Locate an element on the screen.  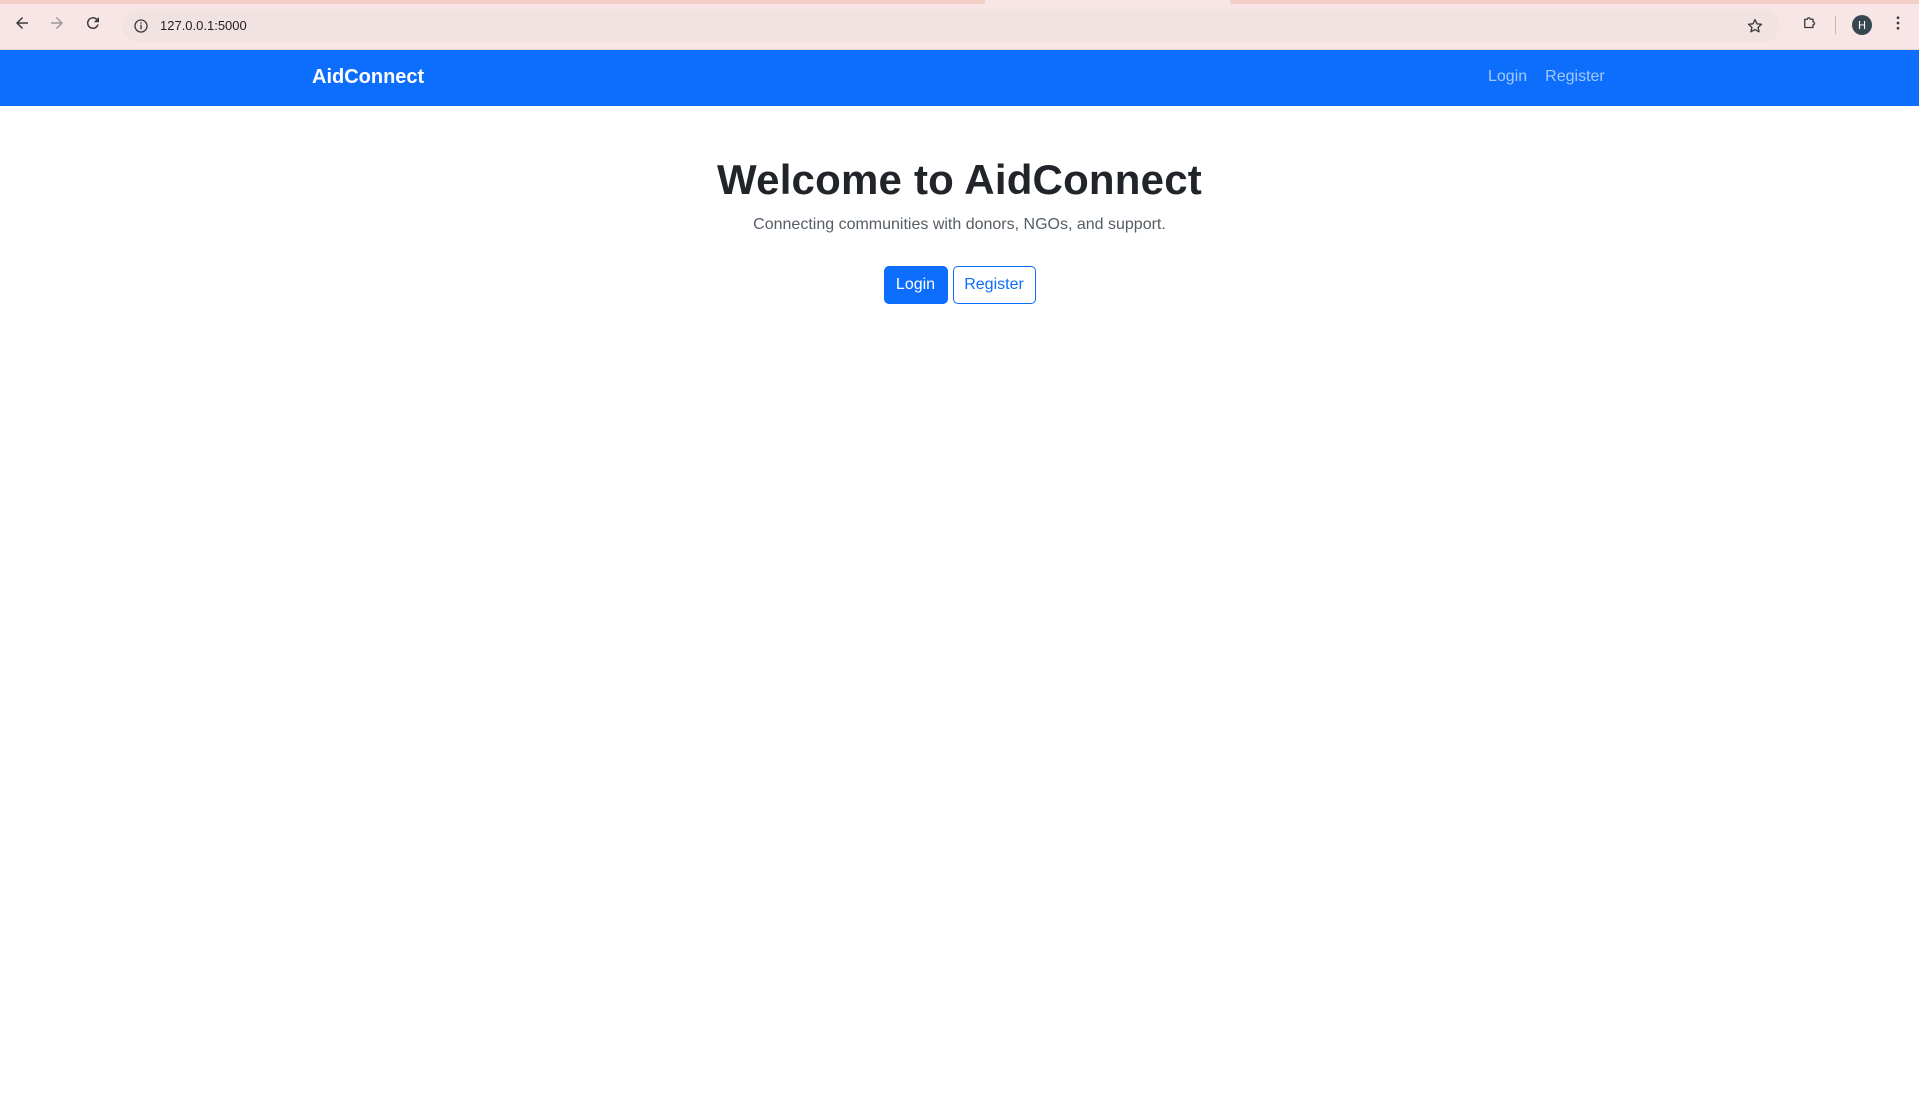
profile-button: H is located at coordinates (1862, 25).